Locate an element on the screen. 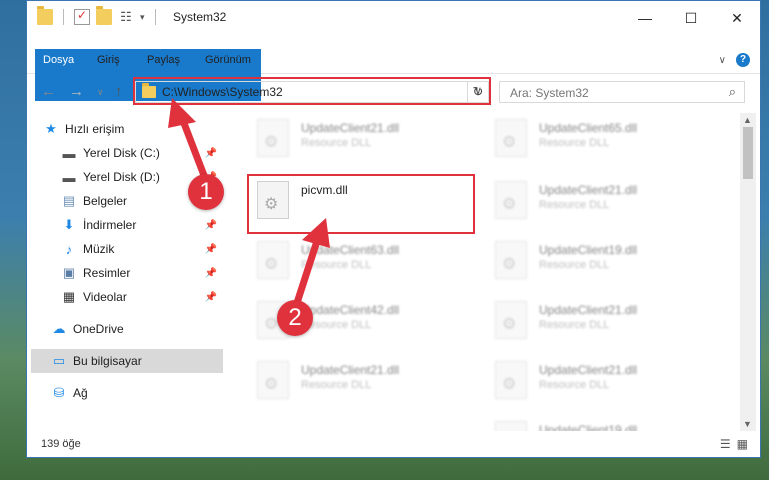  cloud-icon: ☁ is located at coordinates (59, 328).